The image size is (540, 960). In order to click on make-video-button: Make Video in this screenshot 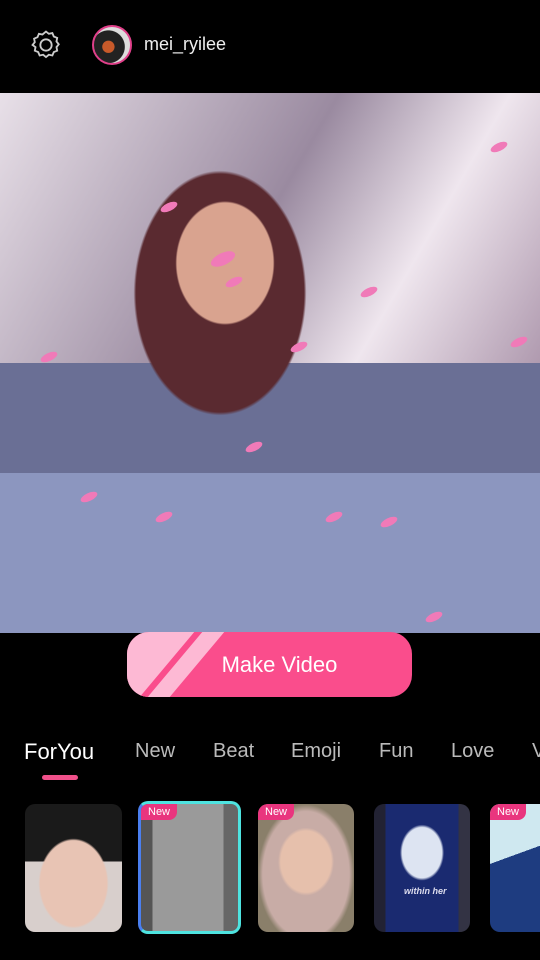, I will do `click(269, 664)`.